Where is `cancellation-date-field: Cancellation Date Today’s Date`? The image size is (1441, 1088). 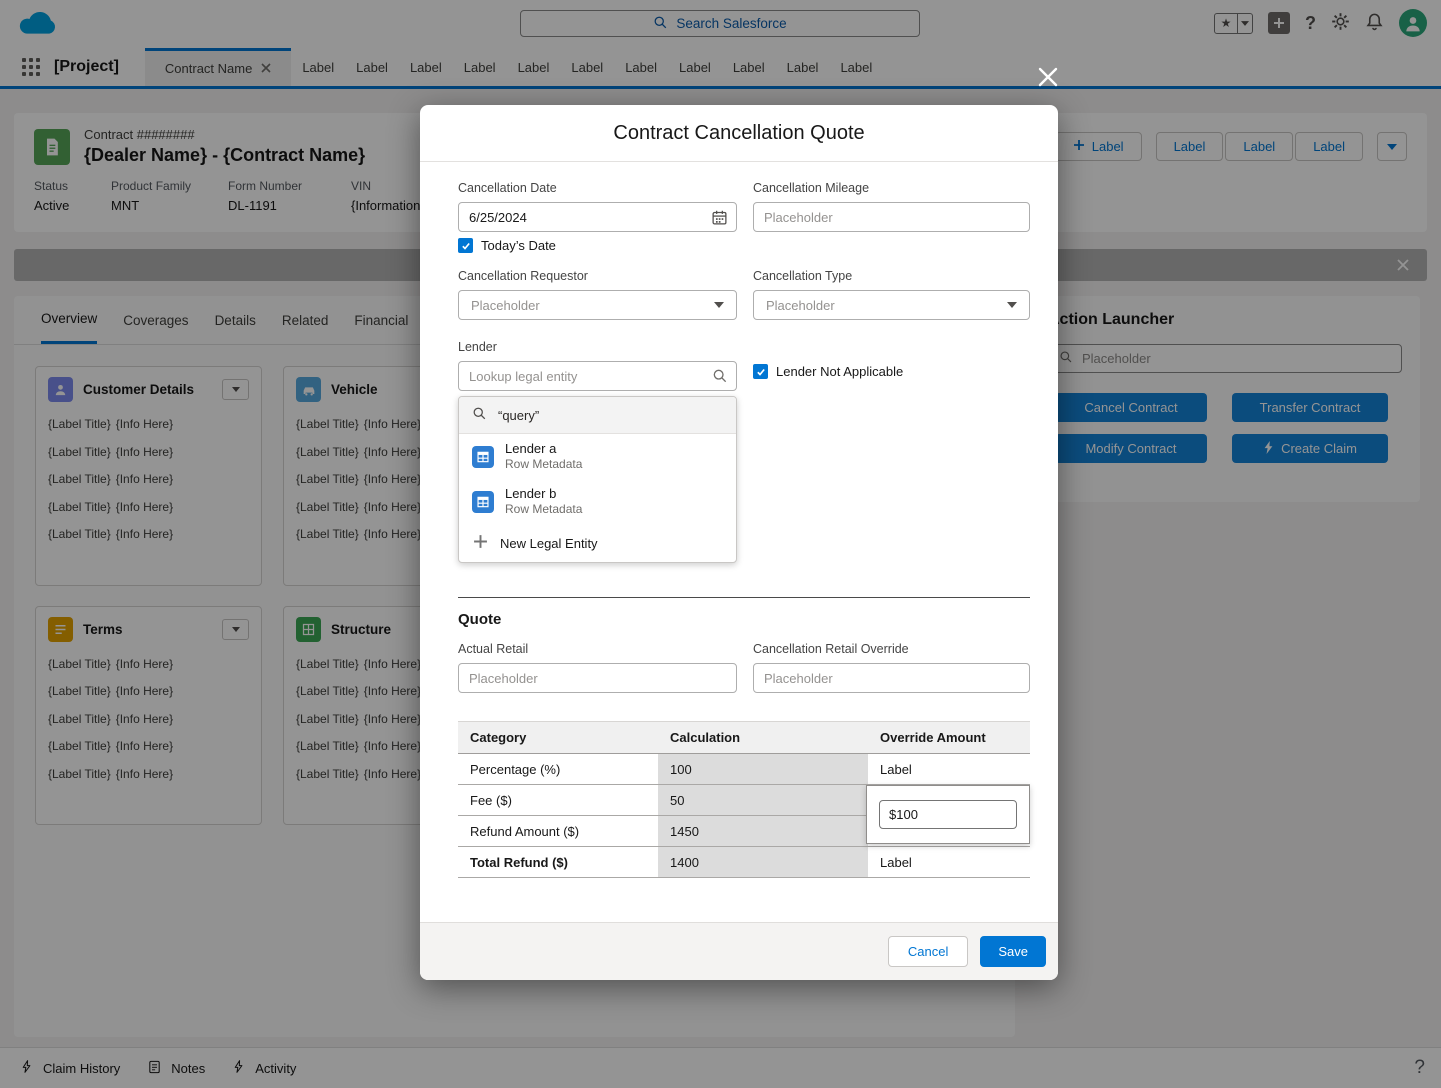
cancellation-date-field: Cancellation Date Today’s Date is located at coordinates (597, 217).